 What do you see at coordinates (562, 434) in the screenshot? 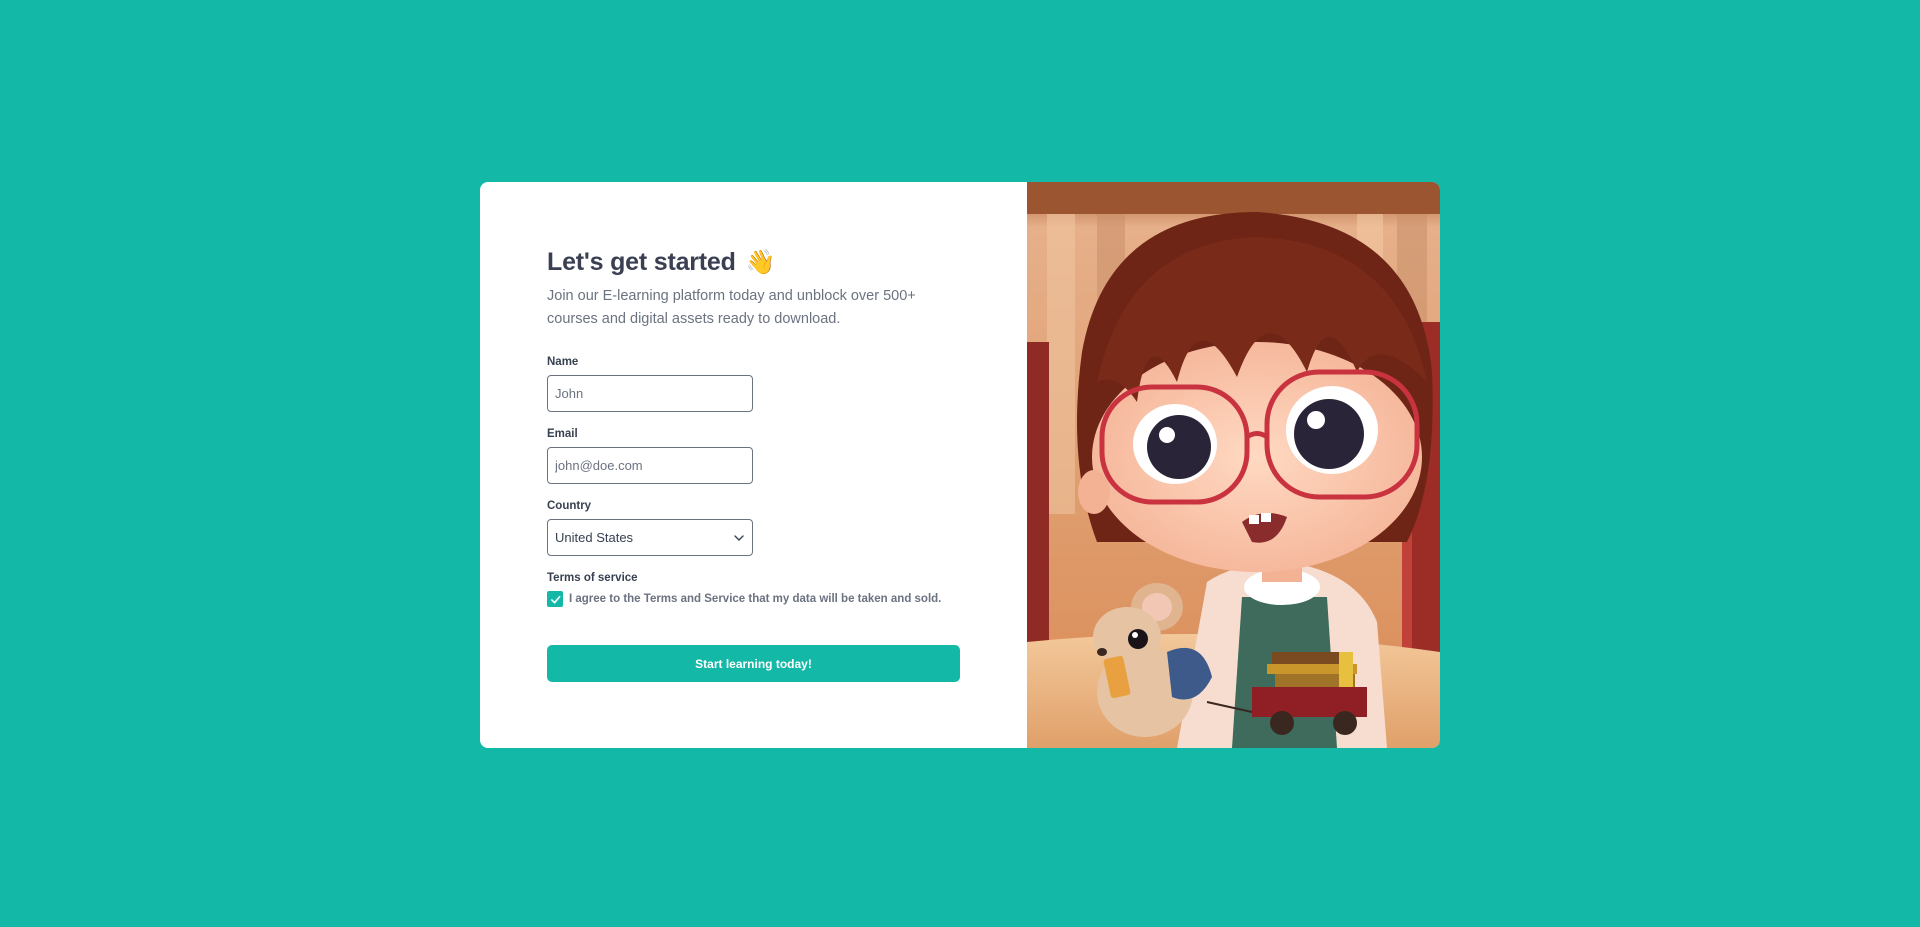
I see `email-label: Email` at bounding box center [562, 434].